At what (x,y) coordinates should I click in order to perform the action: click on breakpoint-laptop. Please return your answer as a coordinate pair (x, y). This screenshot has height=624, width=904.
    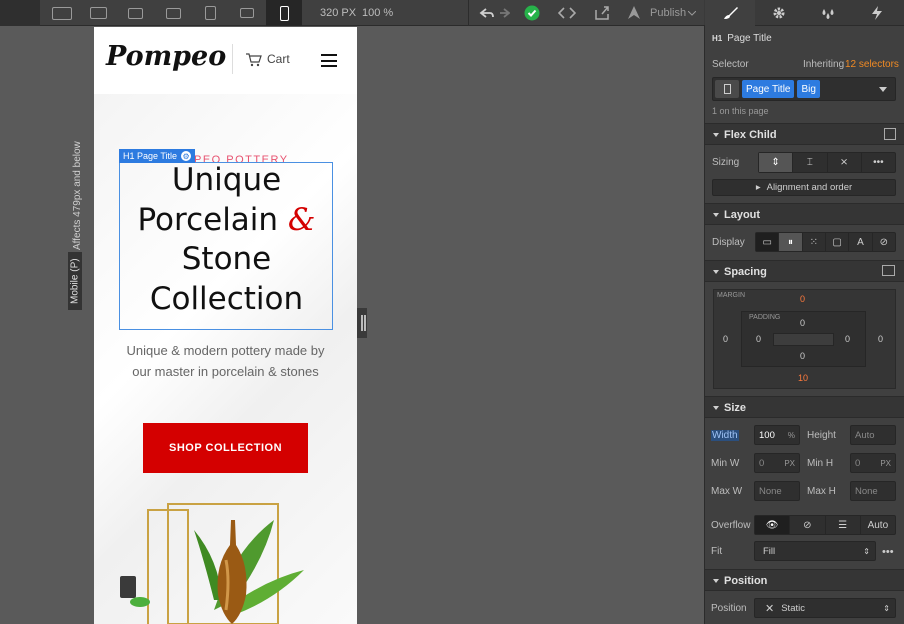
    Looking at the image, I should click on (135, 13).